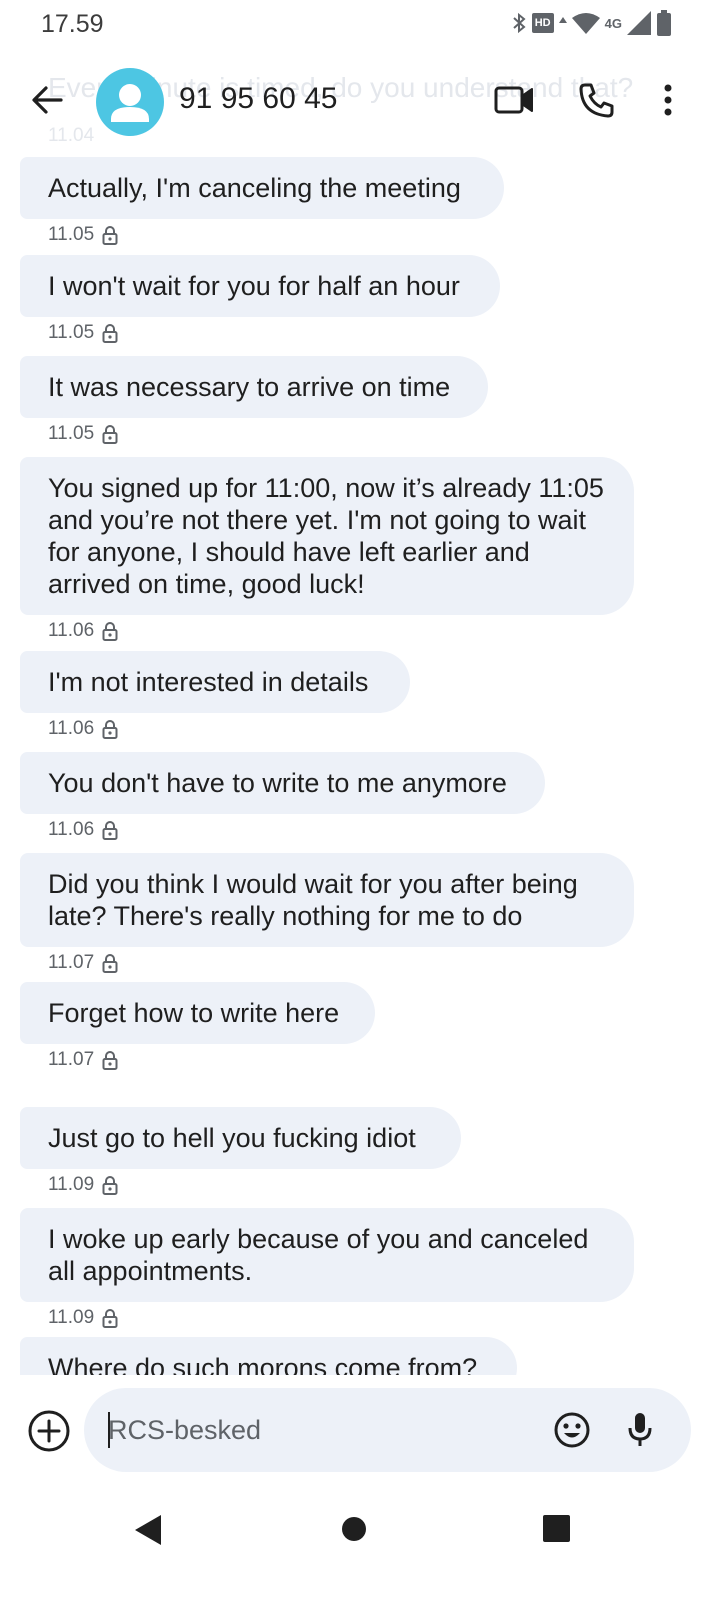  Describe the element at coordinates (109, 1430) in the screenshot. I see `text-cursor` at that location.